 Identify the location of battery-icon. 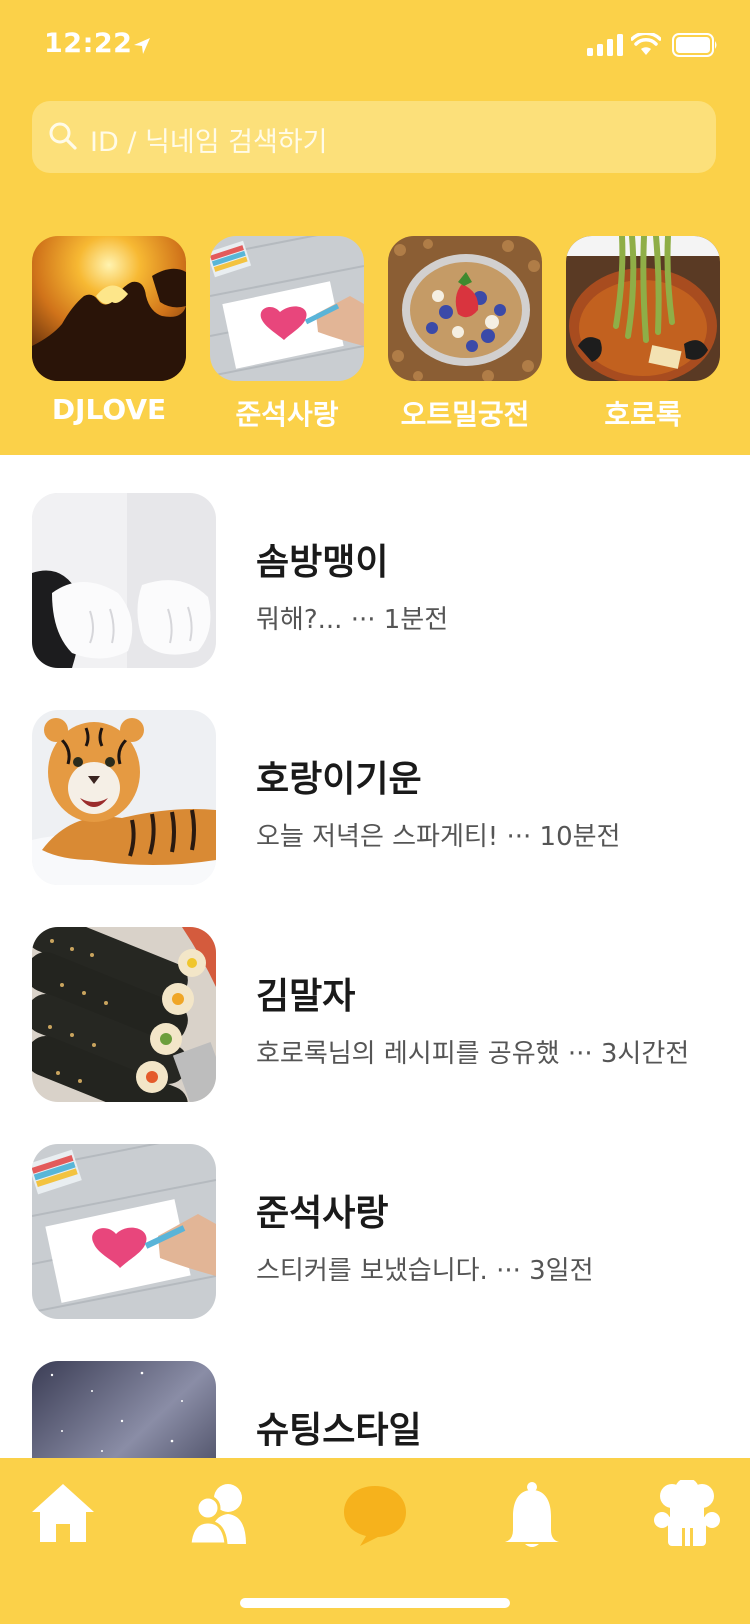
(694, 45).